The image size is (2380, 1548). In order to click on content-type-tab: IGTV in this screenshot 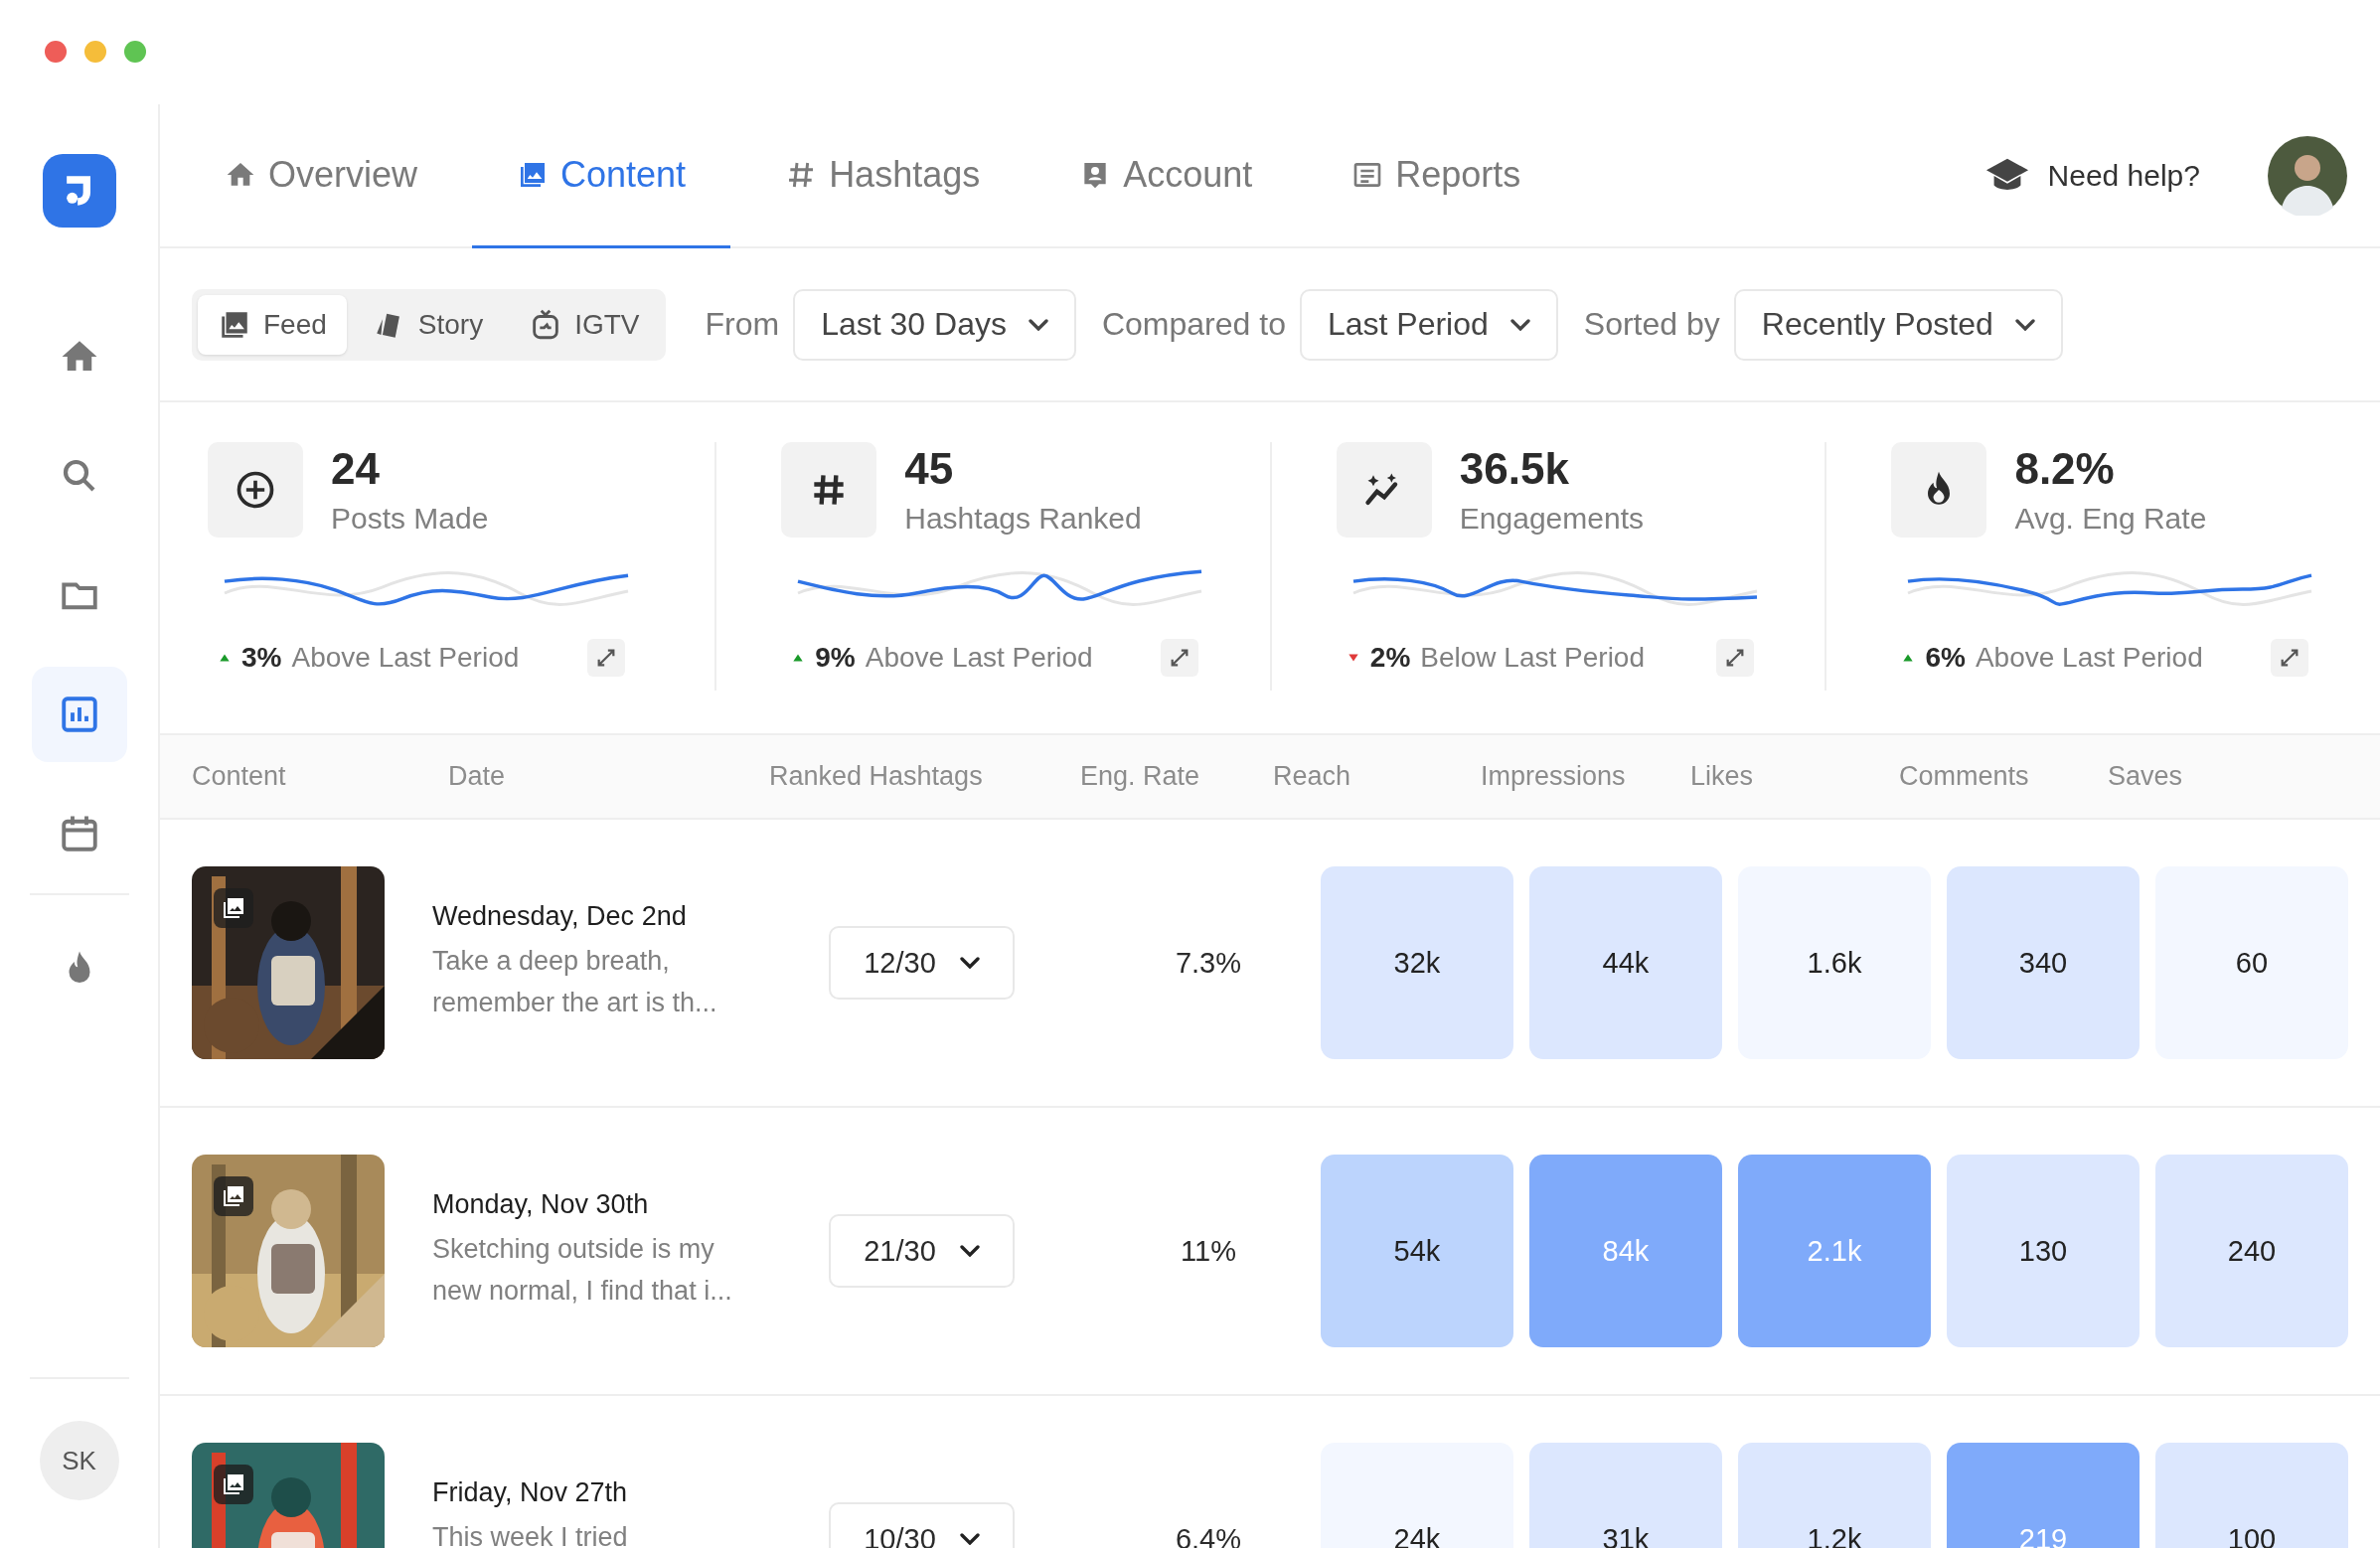, I will do `click(584, 324)`.